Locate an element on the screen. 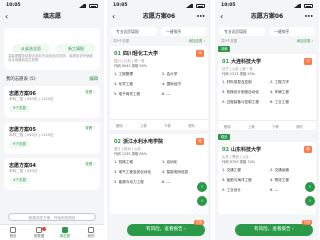  school-name: 大连科技大学 is located at coordinates (245, 62).